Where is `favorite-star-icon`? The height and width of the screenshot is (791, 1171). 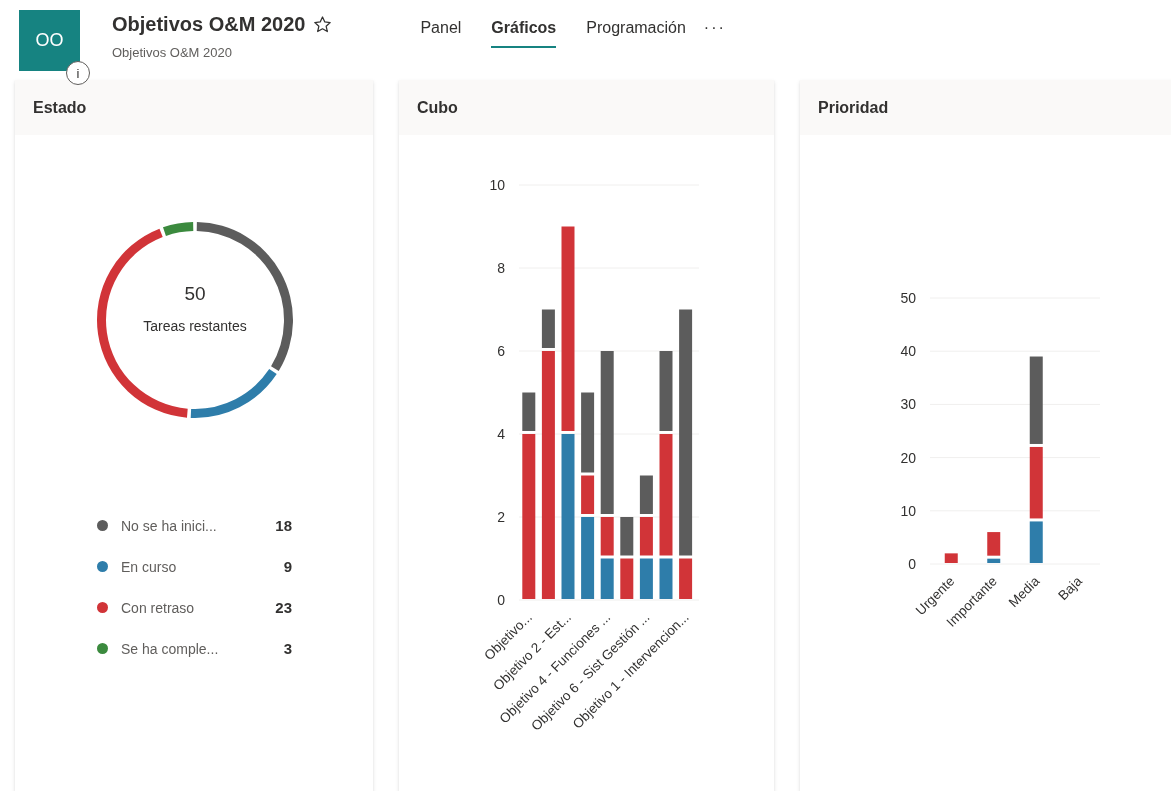 favorite-star-icon is located at coordinates (323, 24).